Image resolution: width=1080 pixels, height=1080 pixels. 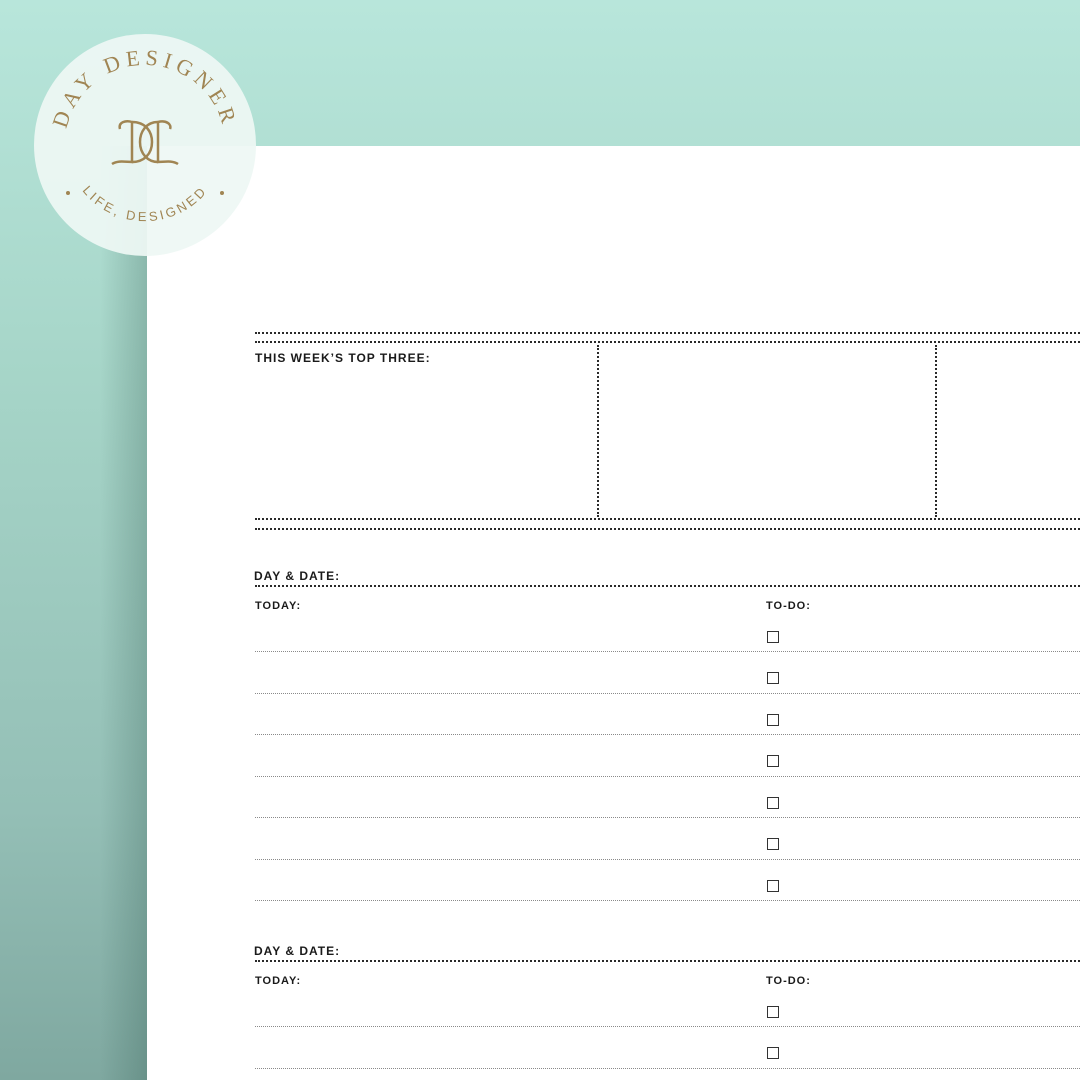 I want to click on page-shadow, so click(x=123, y=613).